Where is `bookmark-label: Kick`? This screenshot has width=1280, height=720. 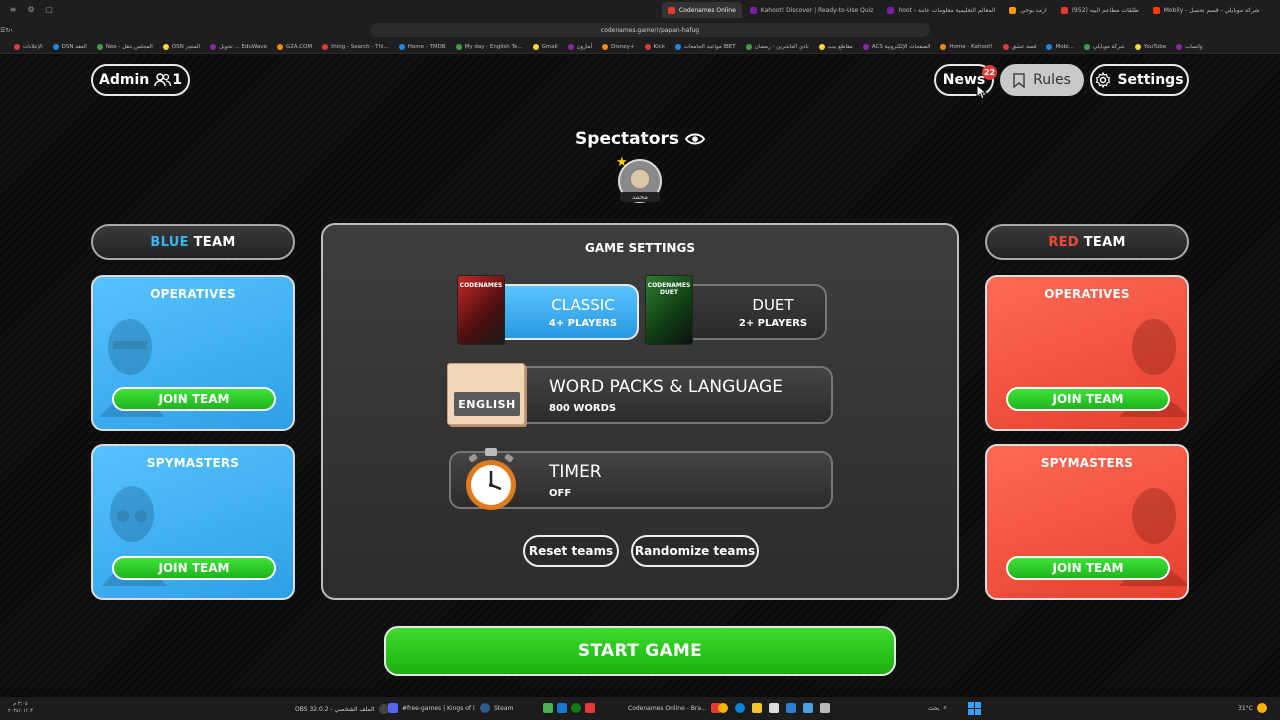 bookmark-label: Kick is located at coordinates (659, 46).